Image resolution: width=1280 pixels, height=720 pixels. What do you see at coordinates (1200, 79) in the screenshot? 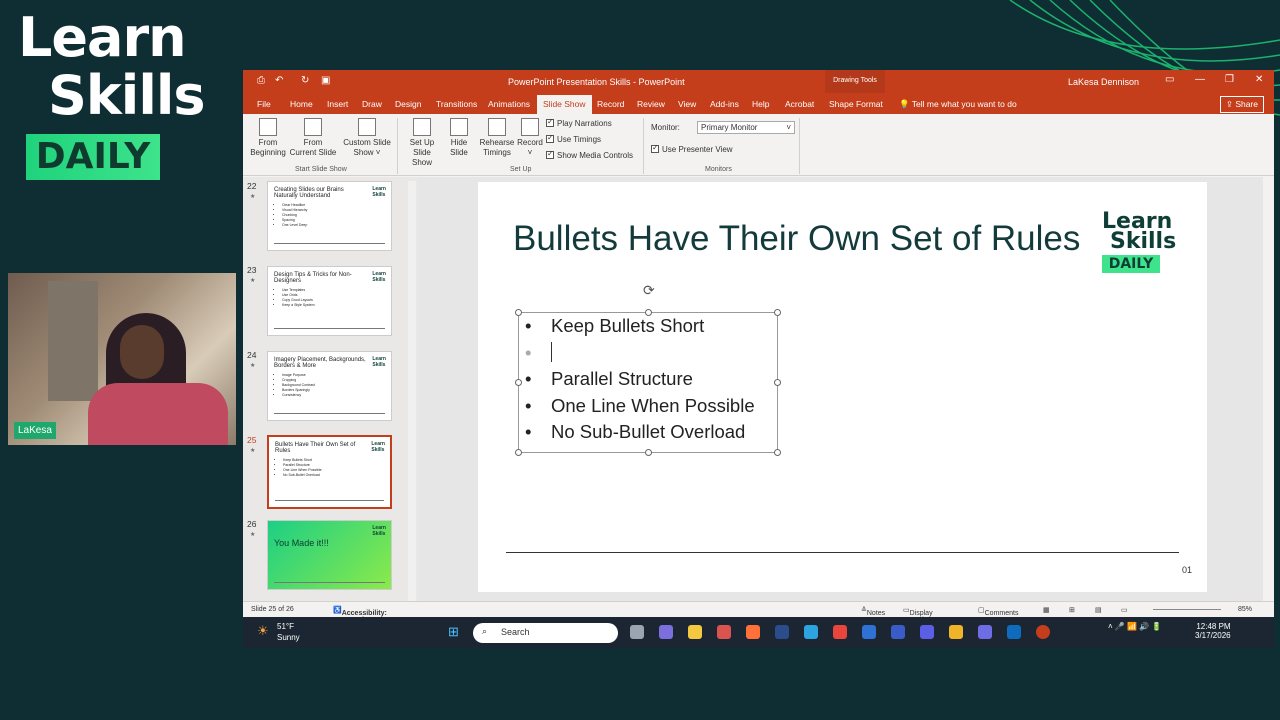
I see `minimize-button: —` at bounding box center [1200, 79].